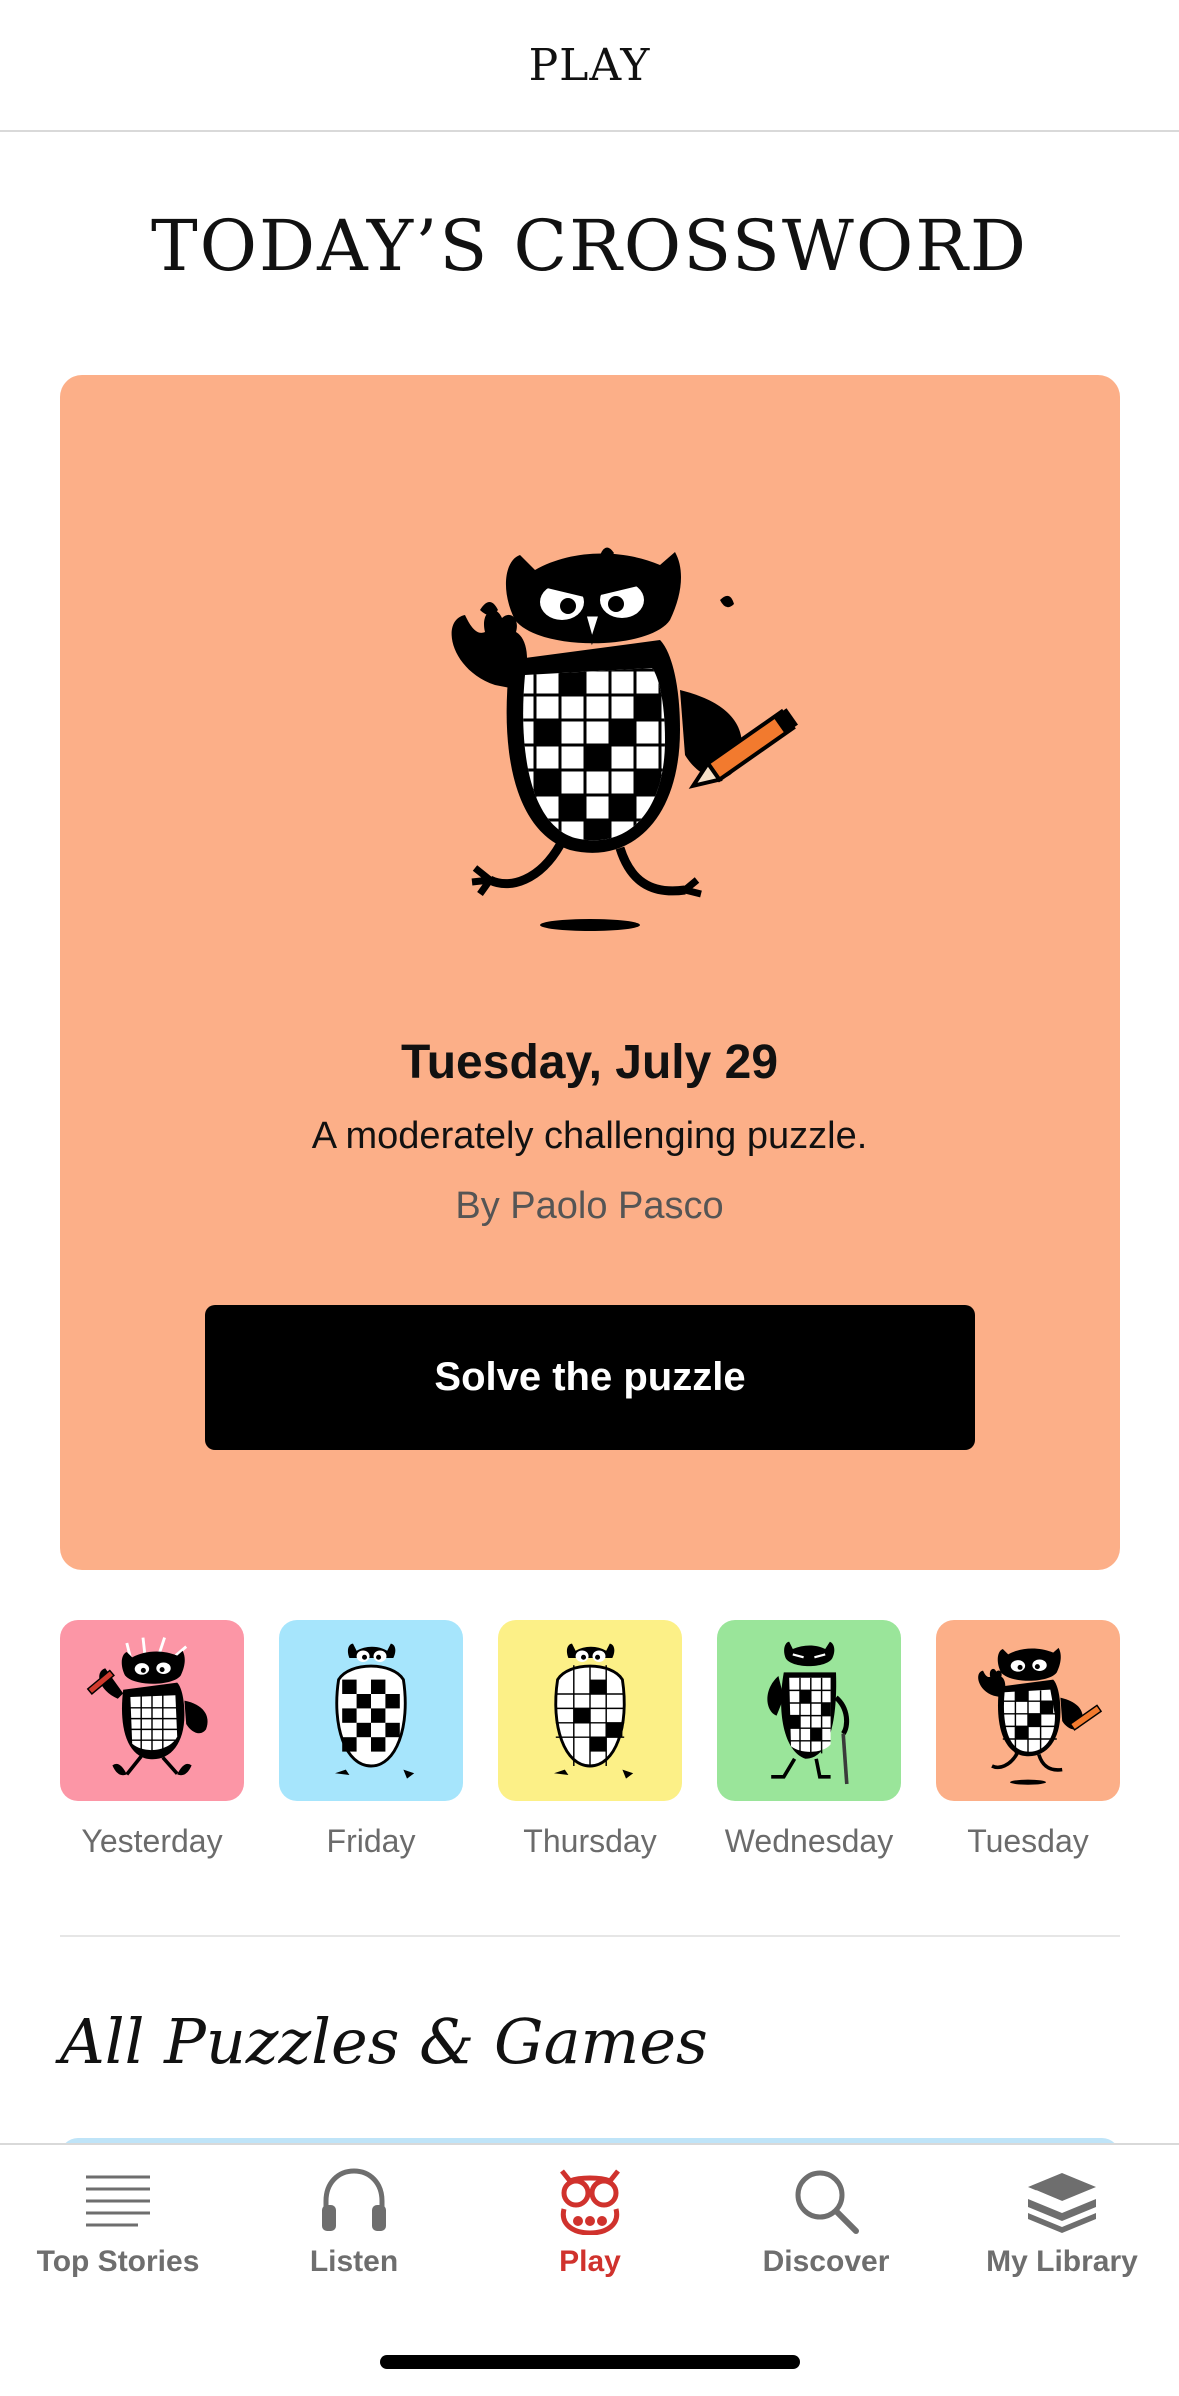 The image size is (1179, 2396). What do you see at coordinates (354, 2199) in the screenshot?
I see `headphones-icon` at bounding box center [354, 2199].